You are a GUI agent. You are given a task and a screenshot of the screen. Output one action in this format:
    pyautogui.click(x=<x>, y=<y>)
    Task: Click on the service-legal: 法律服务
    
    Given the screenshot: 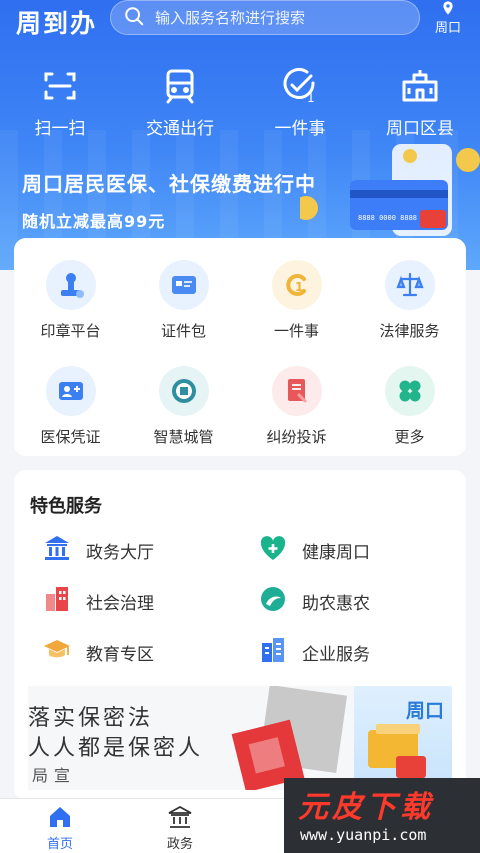 What is the action you would take?
    pyautogui.click(x=409, y=300)
    